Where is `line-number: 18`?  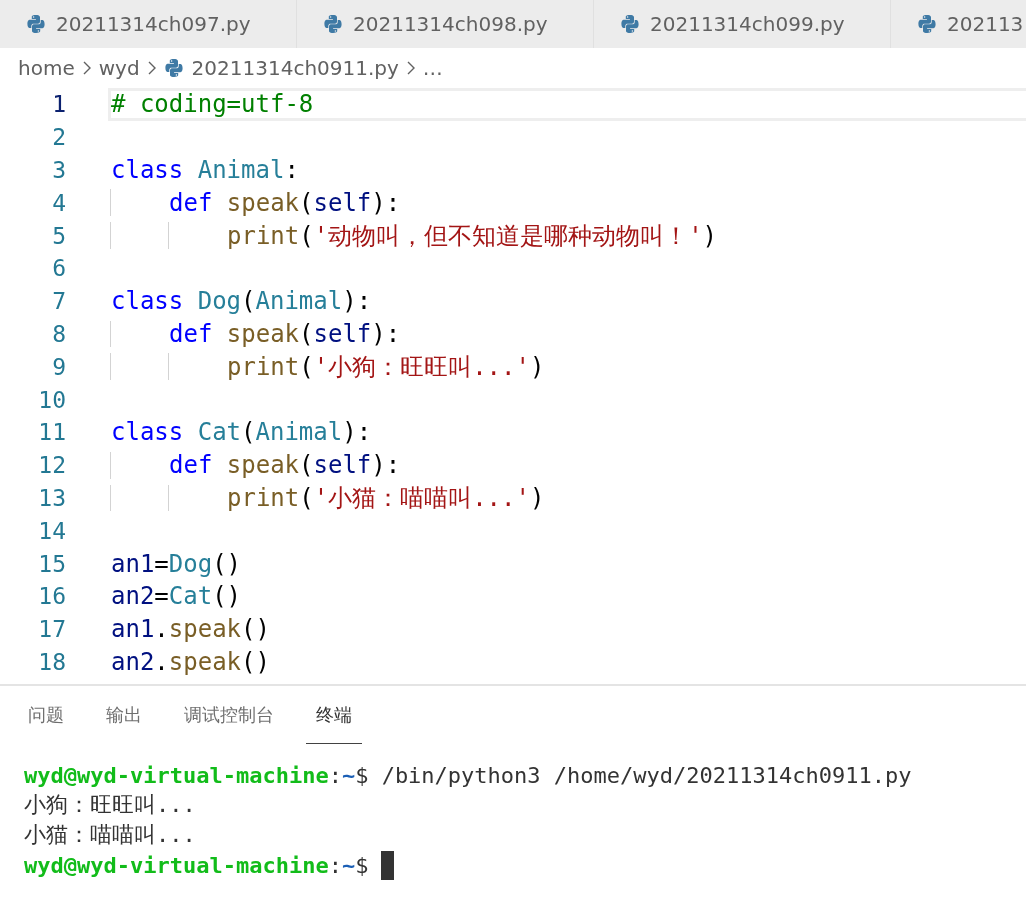 line-number: 18 is located at coordinates (52, 661).